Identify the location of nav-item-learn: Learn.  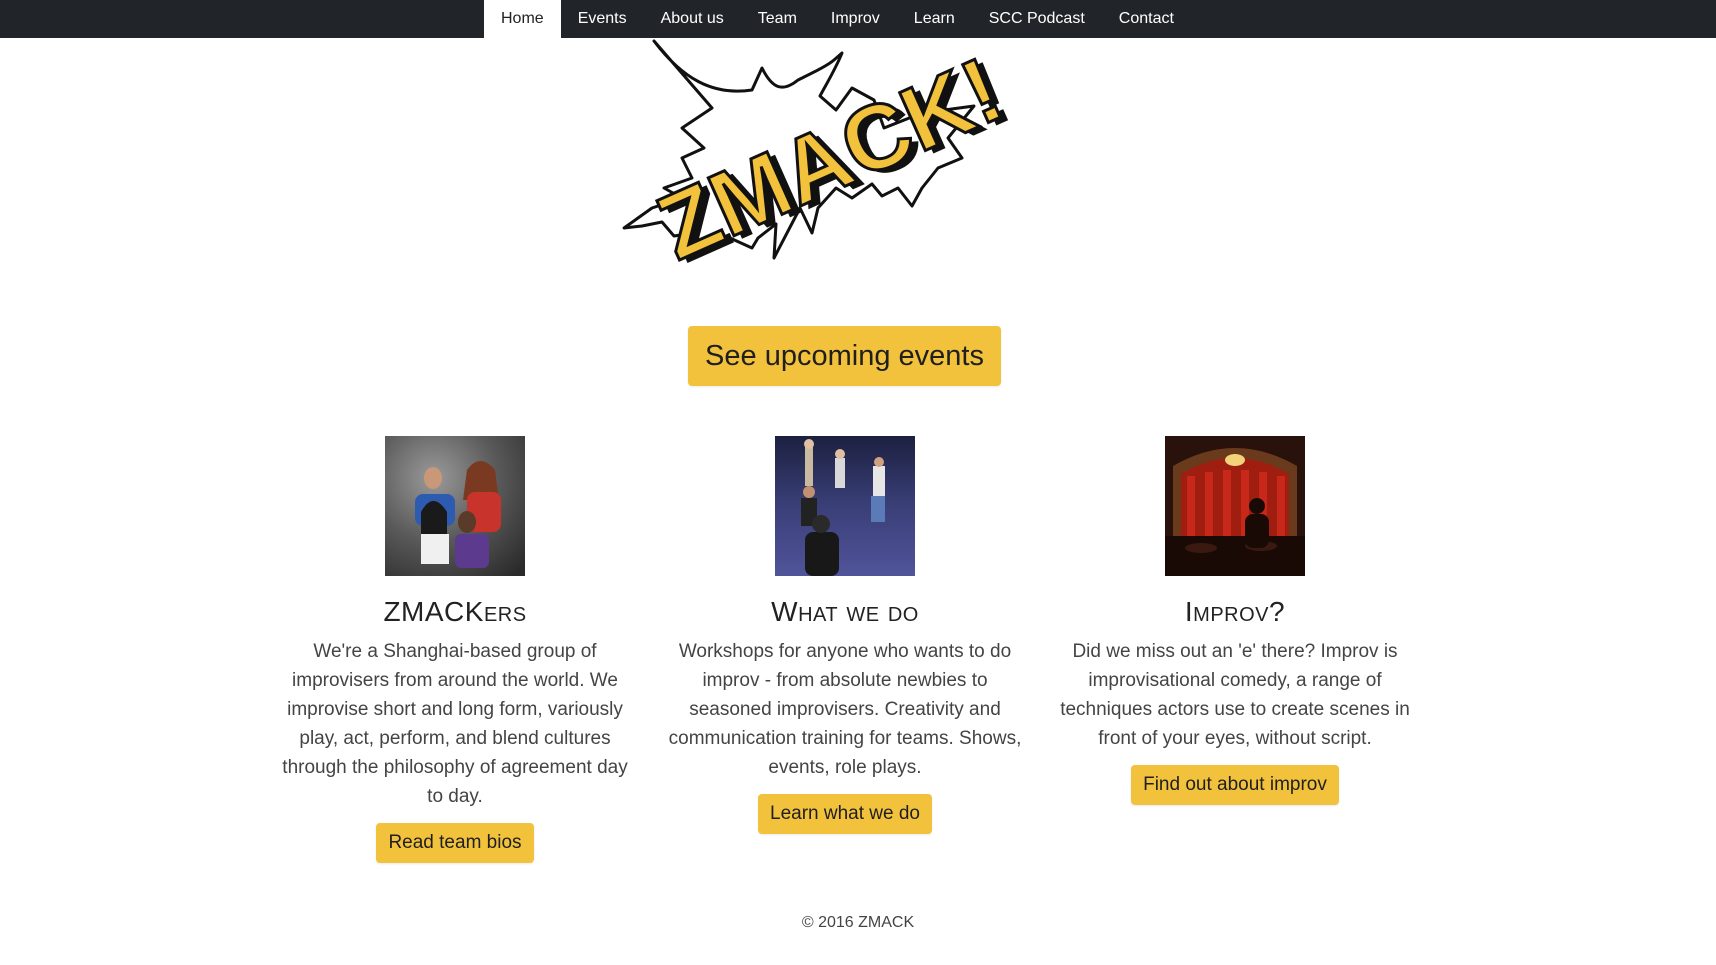
(934, 19).